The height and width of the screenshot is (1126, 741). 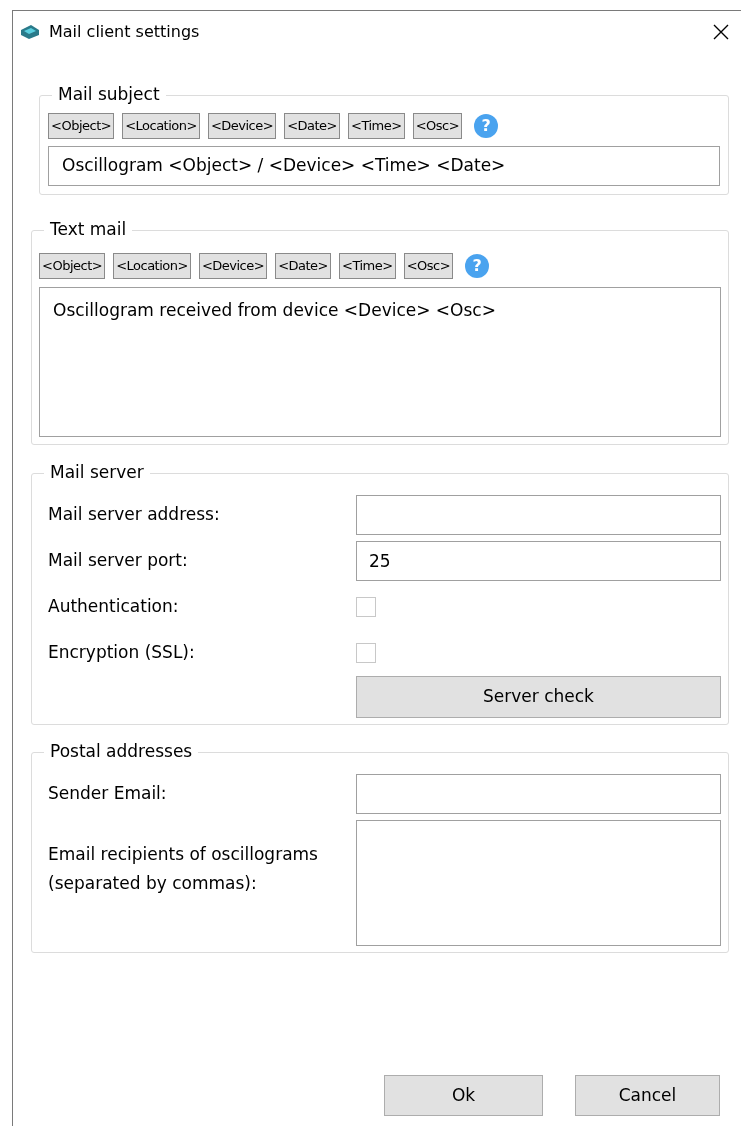 I want to click on input-field: 25, so click(x=538, y=561).